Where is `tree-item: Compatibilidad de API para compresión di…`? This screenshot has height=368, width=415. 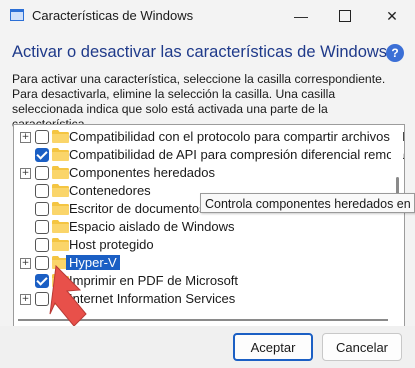
tree-item: Compatibilidad de API para compresión di… is located at coordinates (209, 155).